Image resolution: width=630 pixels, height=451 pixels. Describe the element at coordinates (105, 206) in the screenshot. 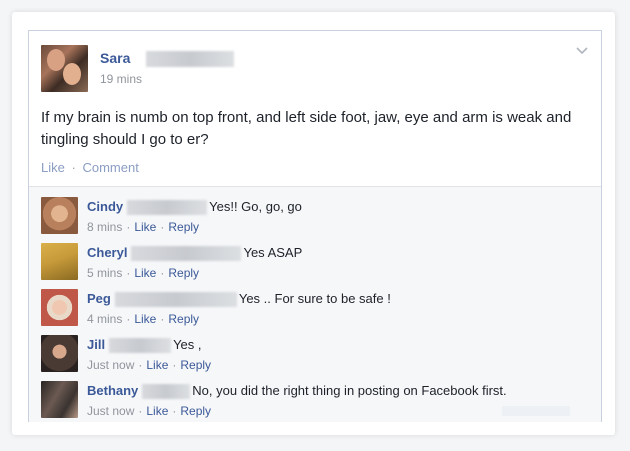

I see `commenter-name: Cindy` at that location.